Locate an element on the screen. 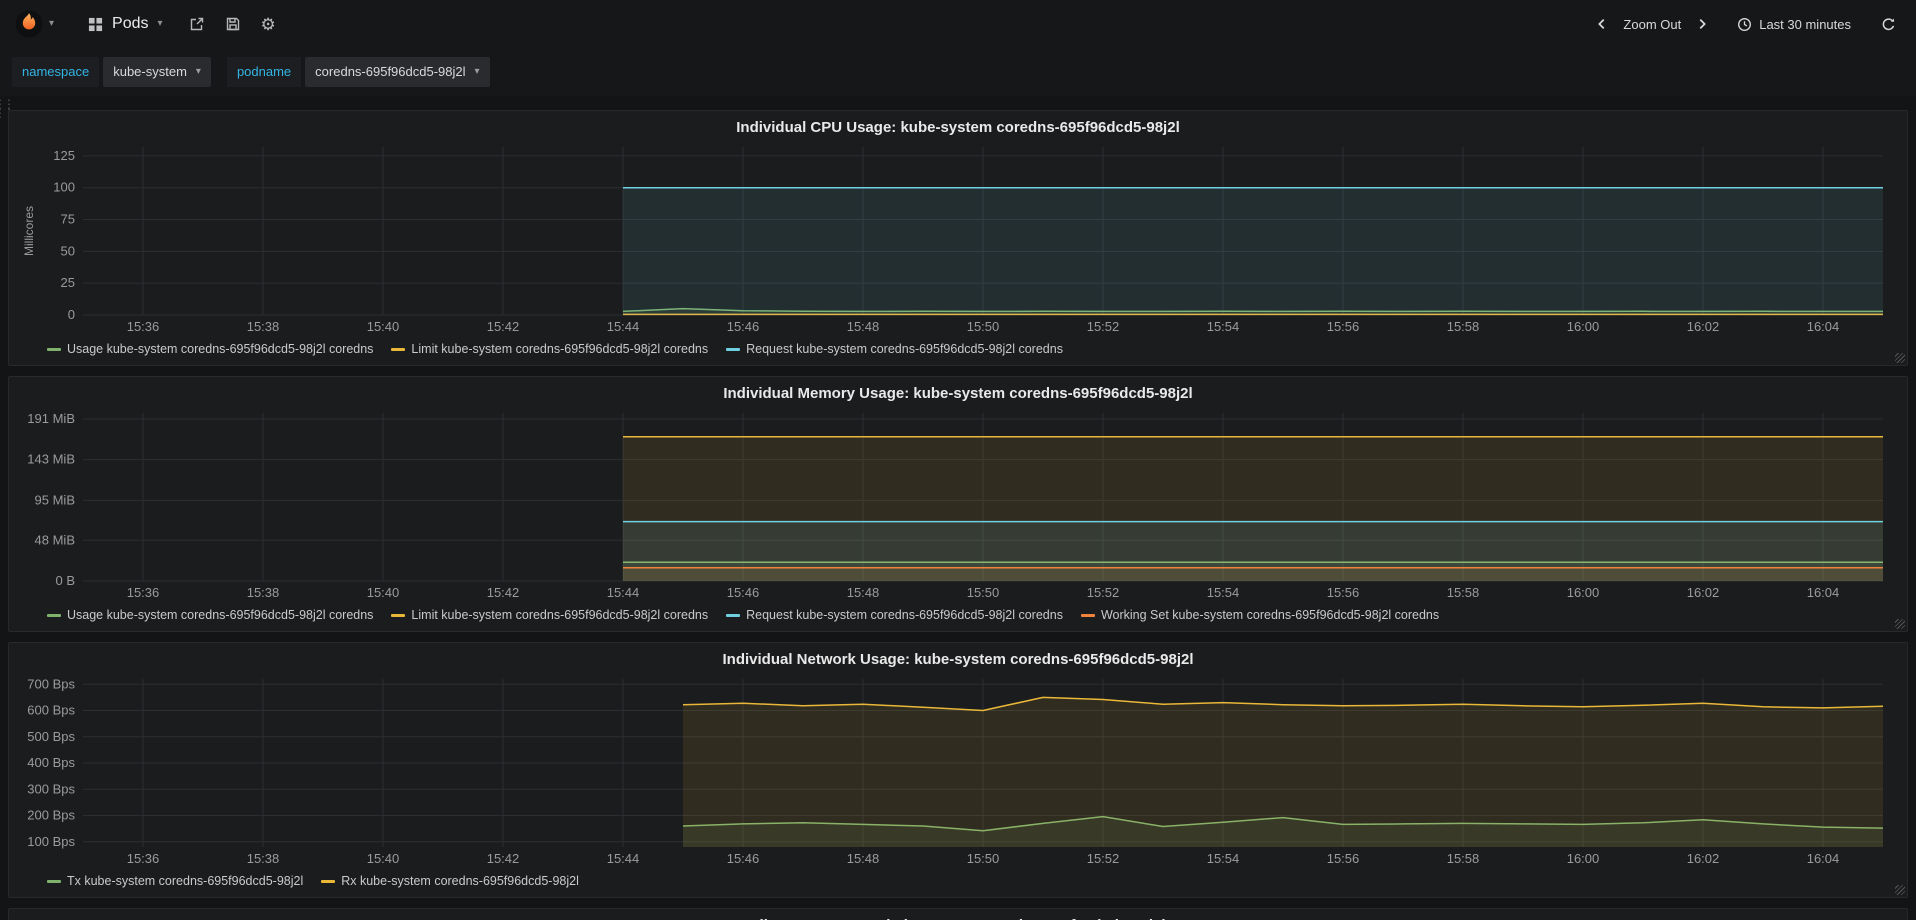  x-tick-label: 16:02 is located at coordinates (1703, 592).